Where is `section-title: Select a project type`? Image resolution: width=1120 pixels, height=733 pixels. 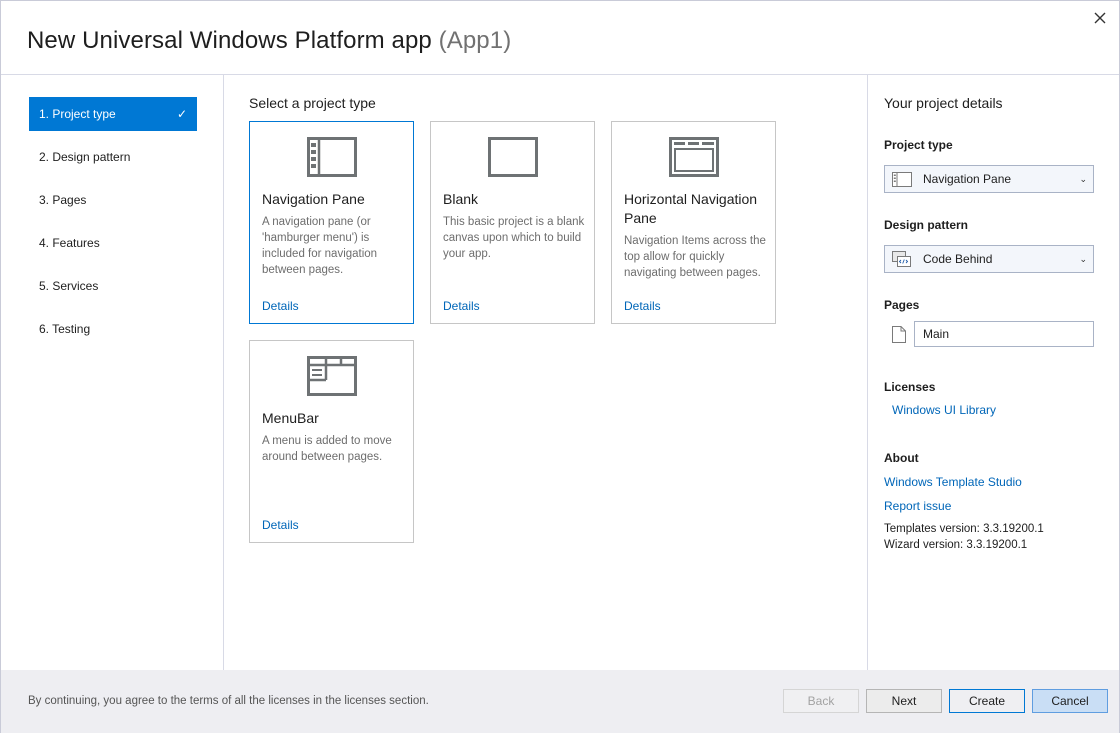 section-title: Select a project type is located at coordinates (312, 103).